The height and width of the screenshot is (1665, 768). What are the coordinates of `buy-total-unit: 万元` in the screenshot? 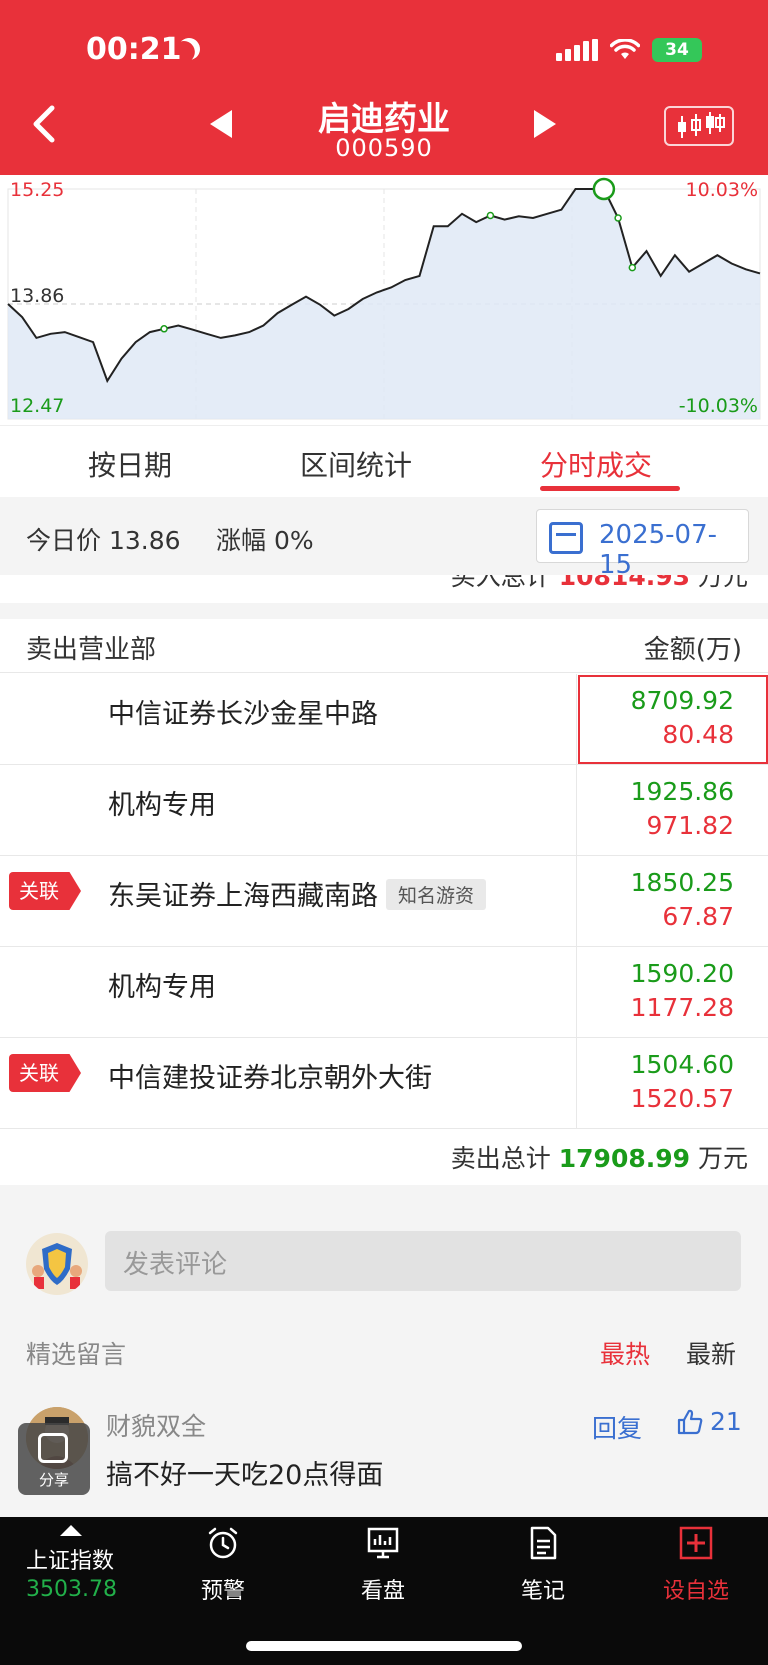 It's located at (722, 583).